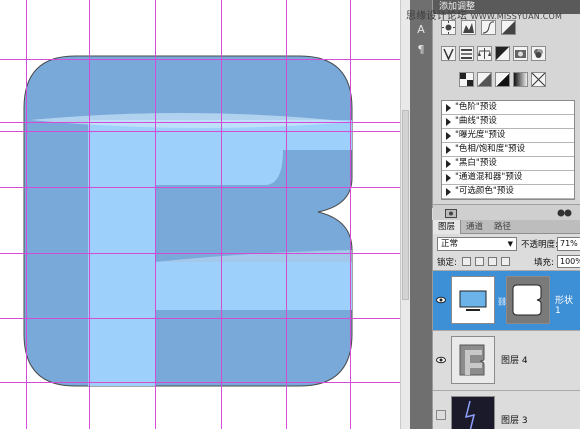 This screenshot has width=580, height=429. Describe the element at coordinates (405, 205) in the screenshot. I see `scrollbar-thumb` at that location.